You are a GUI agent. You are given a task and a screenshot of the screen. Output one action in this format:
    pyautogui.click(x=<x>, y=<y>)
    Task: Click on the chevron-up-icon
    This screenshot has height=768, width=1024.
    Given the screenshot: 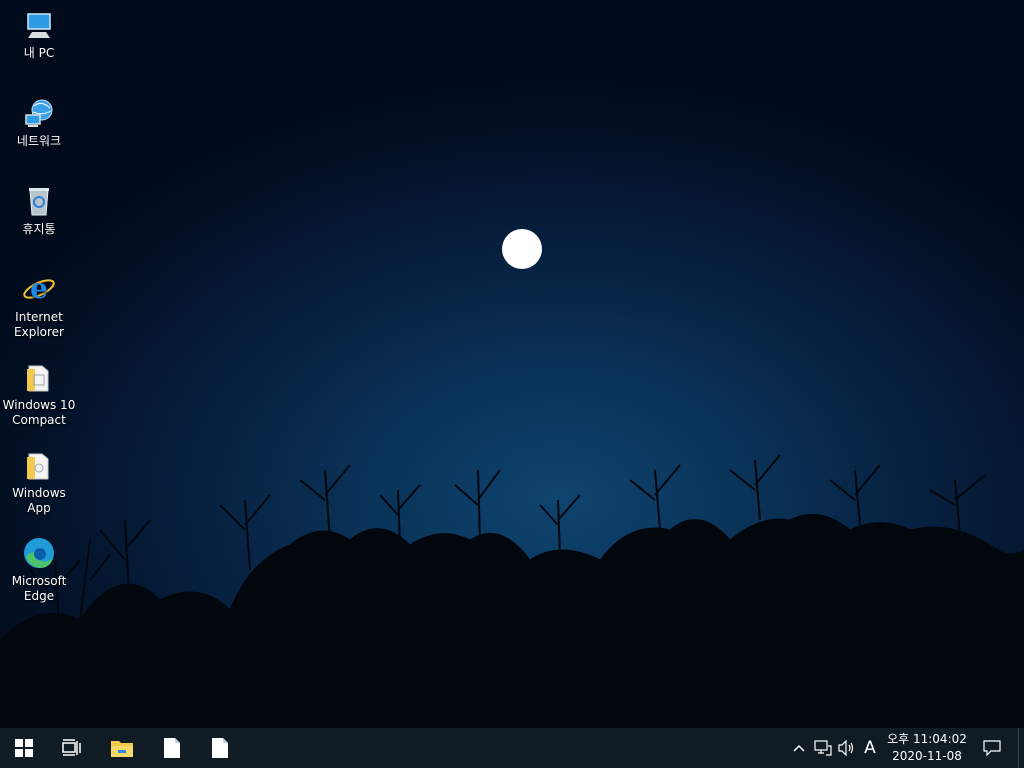 What is the action you would take?
    pyautogui.click(x=799, y=748)
    